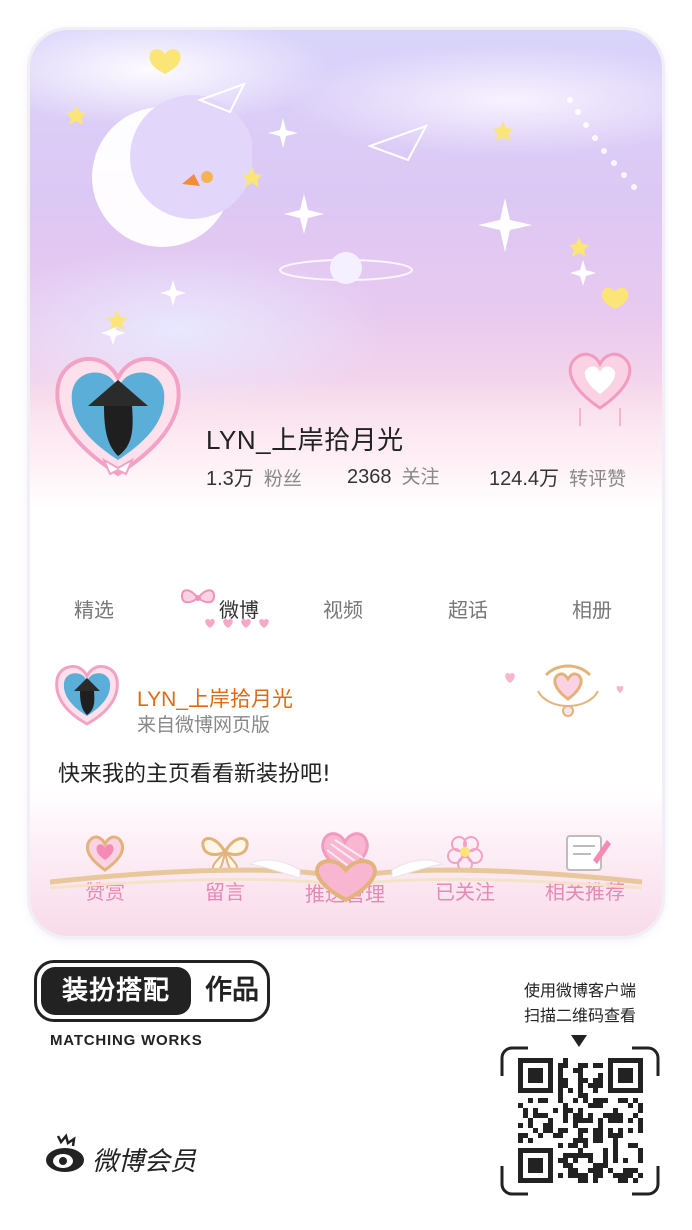 Image resolution: width=692 pixels, height=1230 pixels. What do you see at coordinates (65, 1152) in the screenshot?
I see `weibo-eye-icon` at bounding box center [65, 1152].